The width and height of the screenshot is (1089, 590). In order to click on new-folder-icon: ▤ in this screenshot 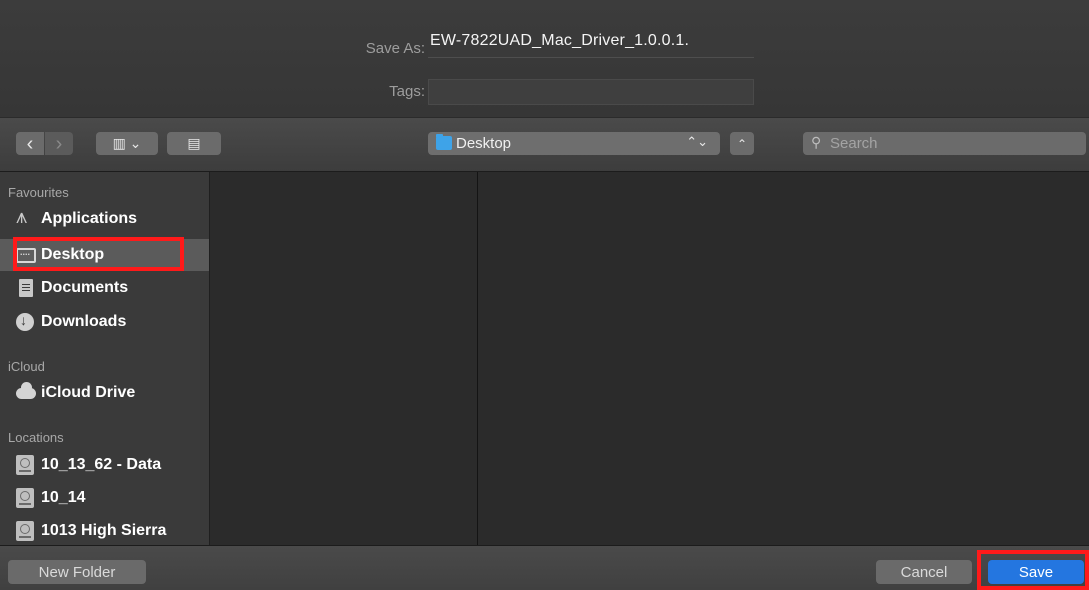, I will do `click(194, 143)`.